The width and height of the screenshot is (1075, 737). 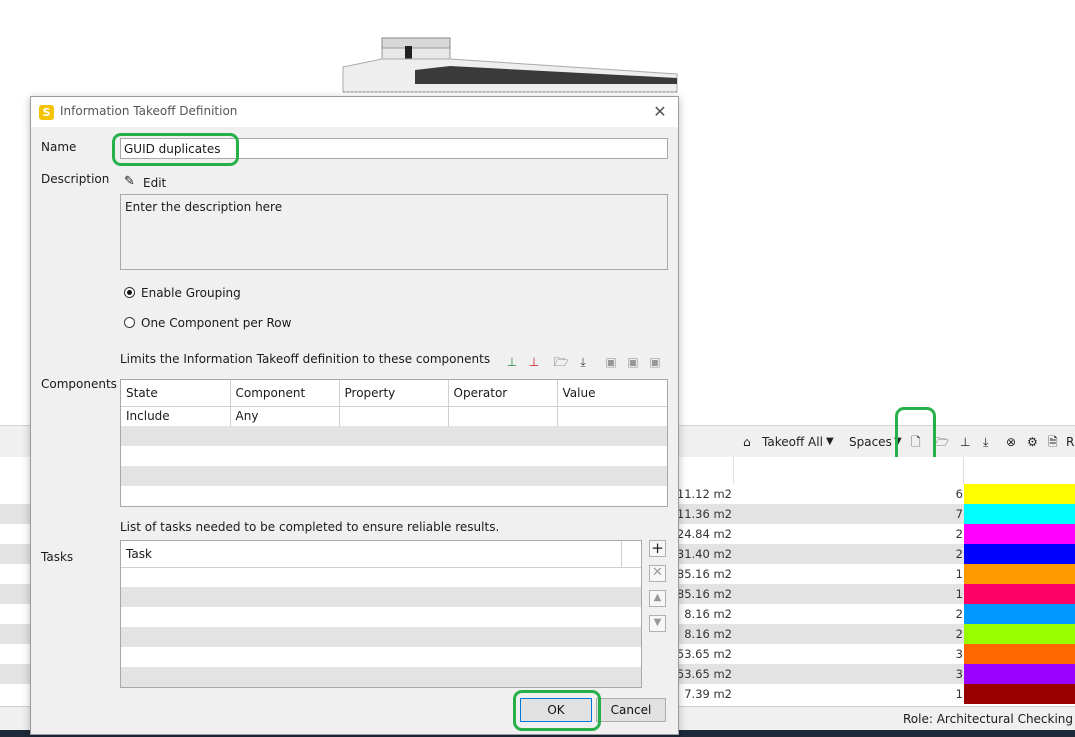 I want to click on new-document-icon: 🗋, so click(x=916, y=442).